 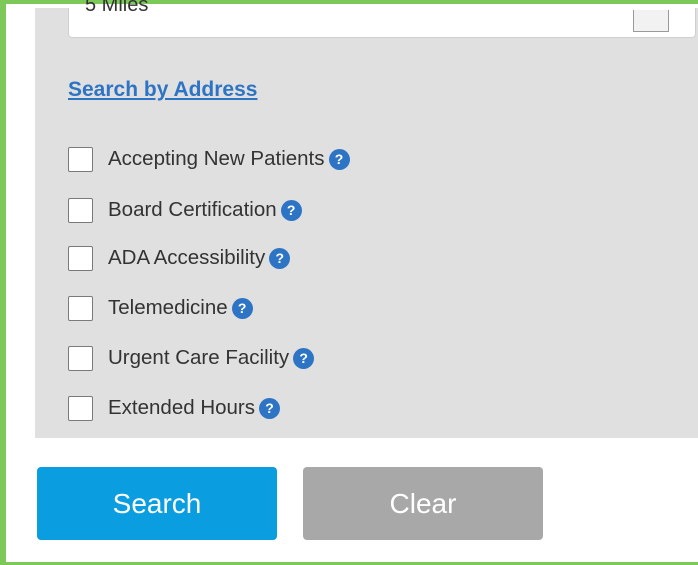 I want to click on option-ada-accessibility: ADA Accessibility ?, so click(x=179, y=258).